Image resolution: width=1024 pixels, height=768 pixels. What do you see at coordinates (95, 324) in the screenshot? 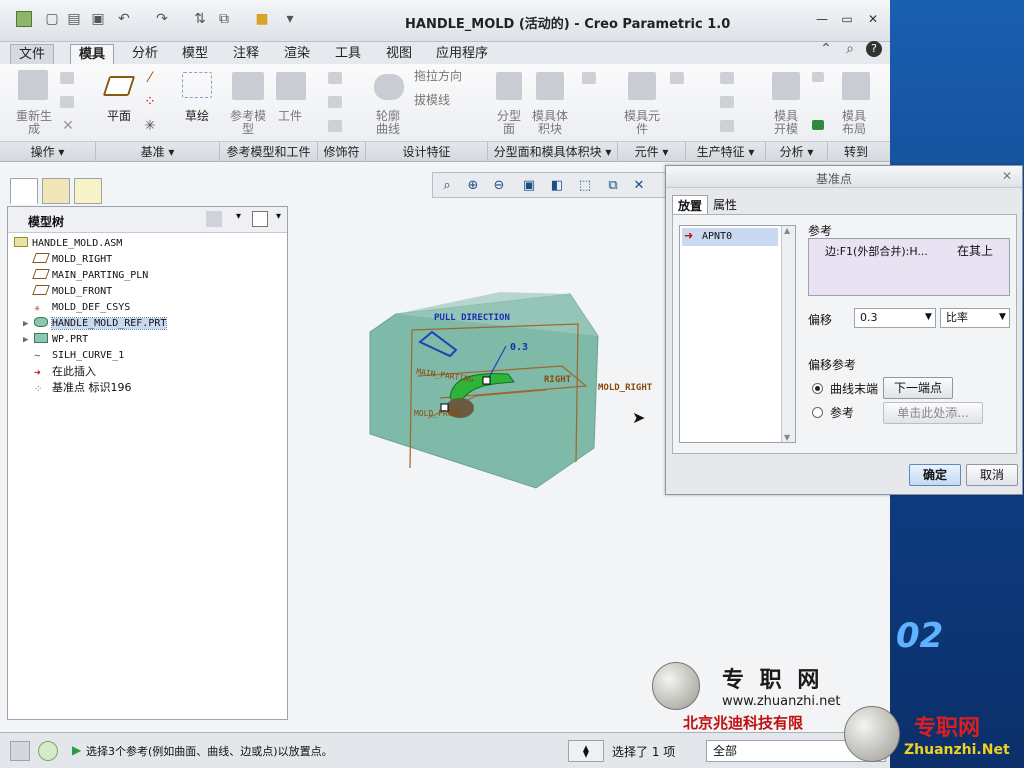
I see `tree-item-ref-part: ▶ HANDLE_MOLD_REF.PRT` at bounding box center [95, 324].